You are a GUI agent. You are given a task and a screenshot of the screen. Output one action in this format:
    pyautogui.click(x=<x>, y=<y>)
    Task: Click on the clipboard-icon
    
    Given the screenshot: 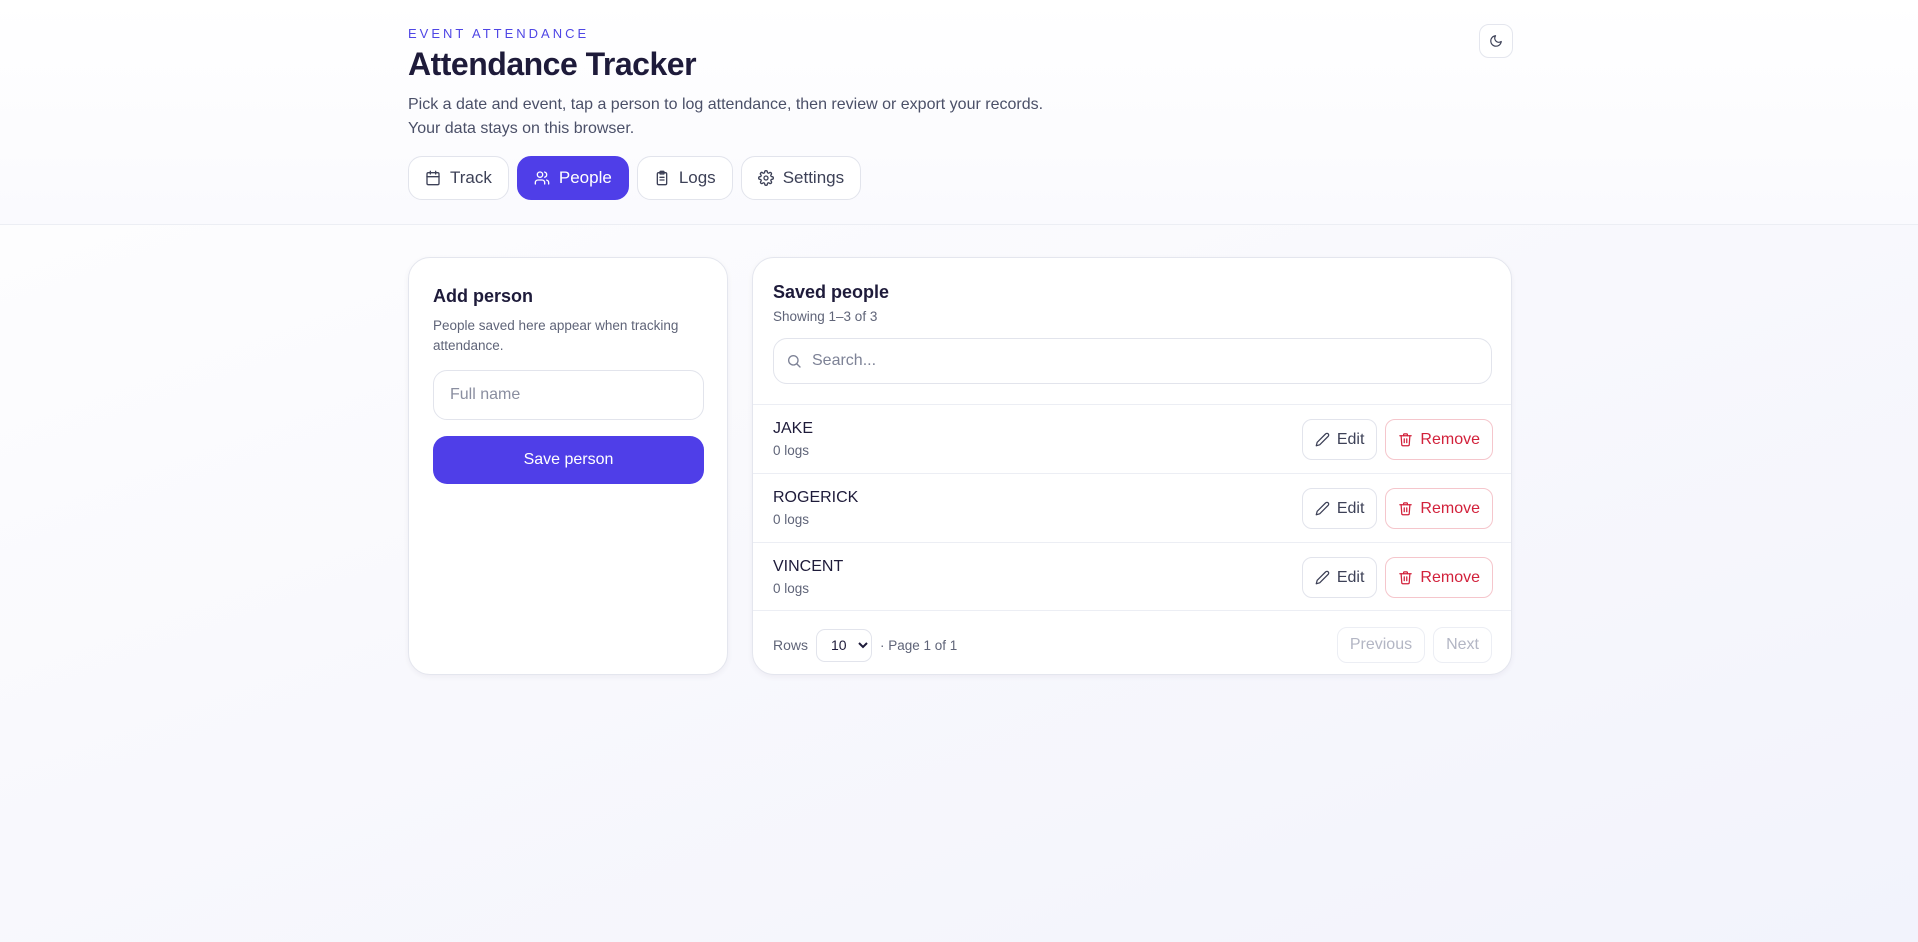 What is the action you would take?
    pyautogui.click(x=662, y=178)
    